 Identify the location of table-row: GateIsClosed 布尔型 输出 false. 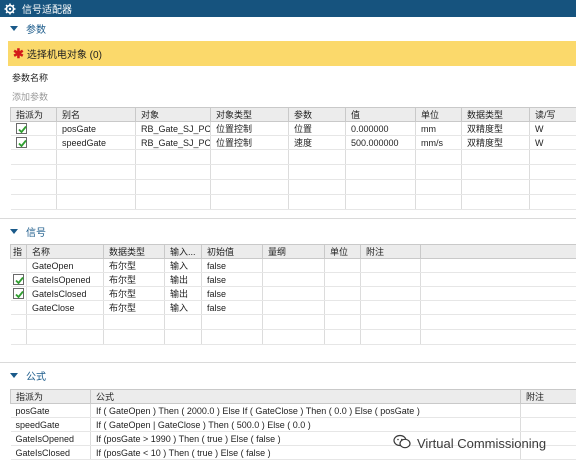
(293, 293).